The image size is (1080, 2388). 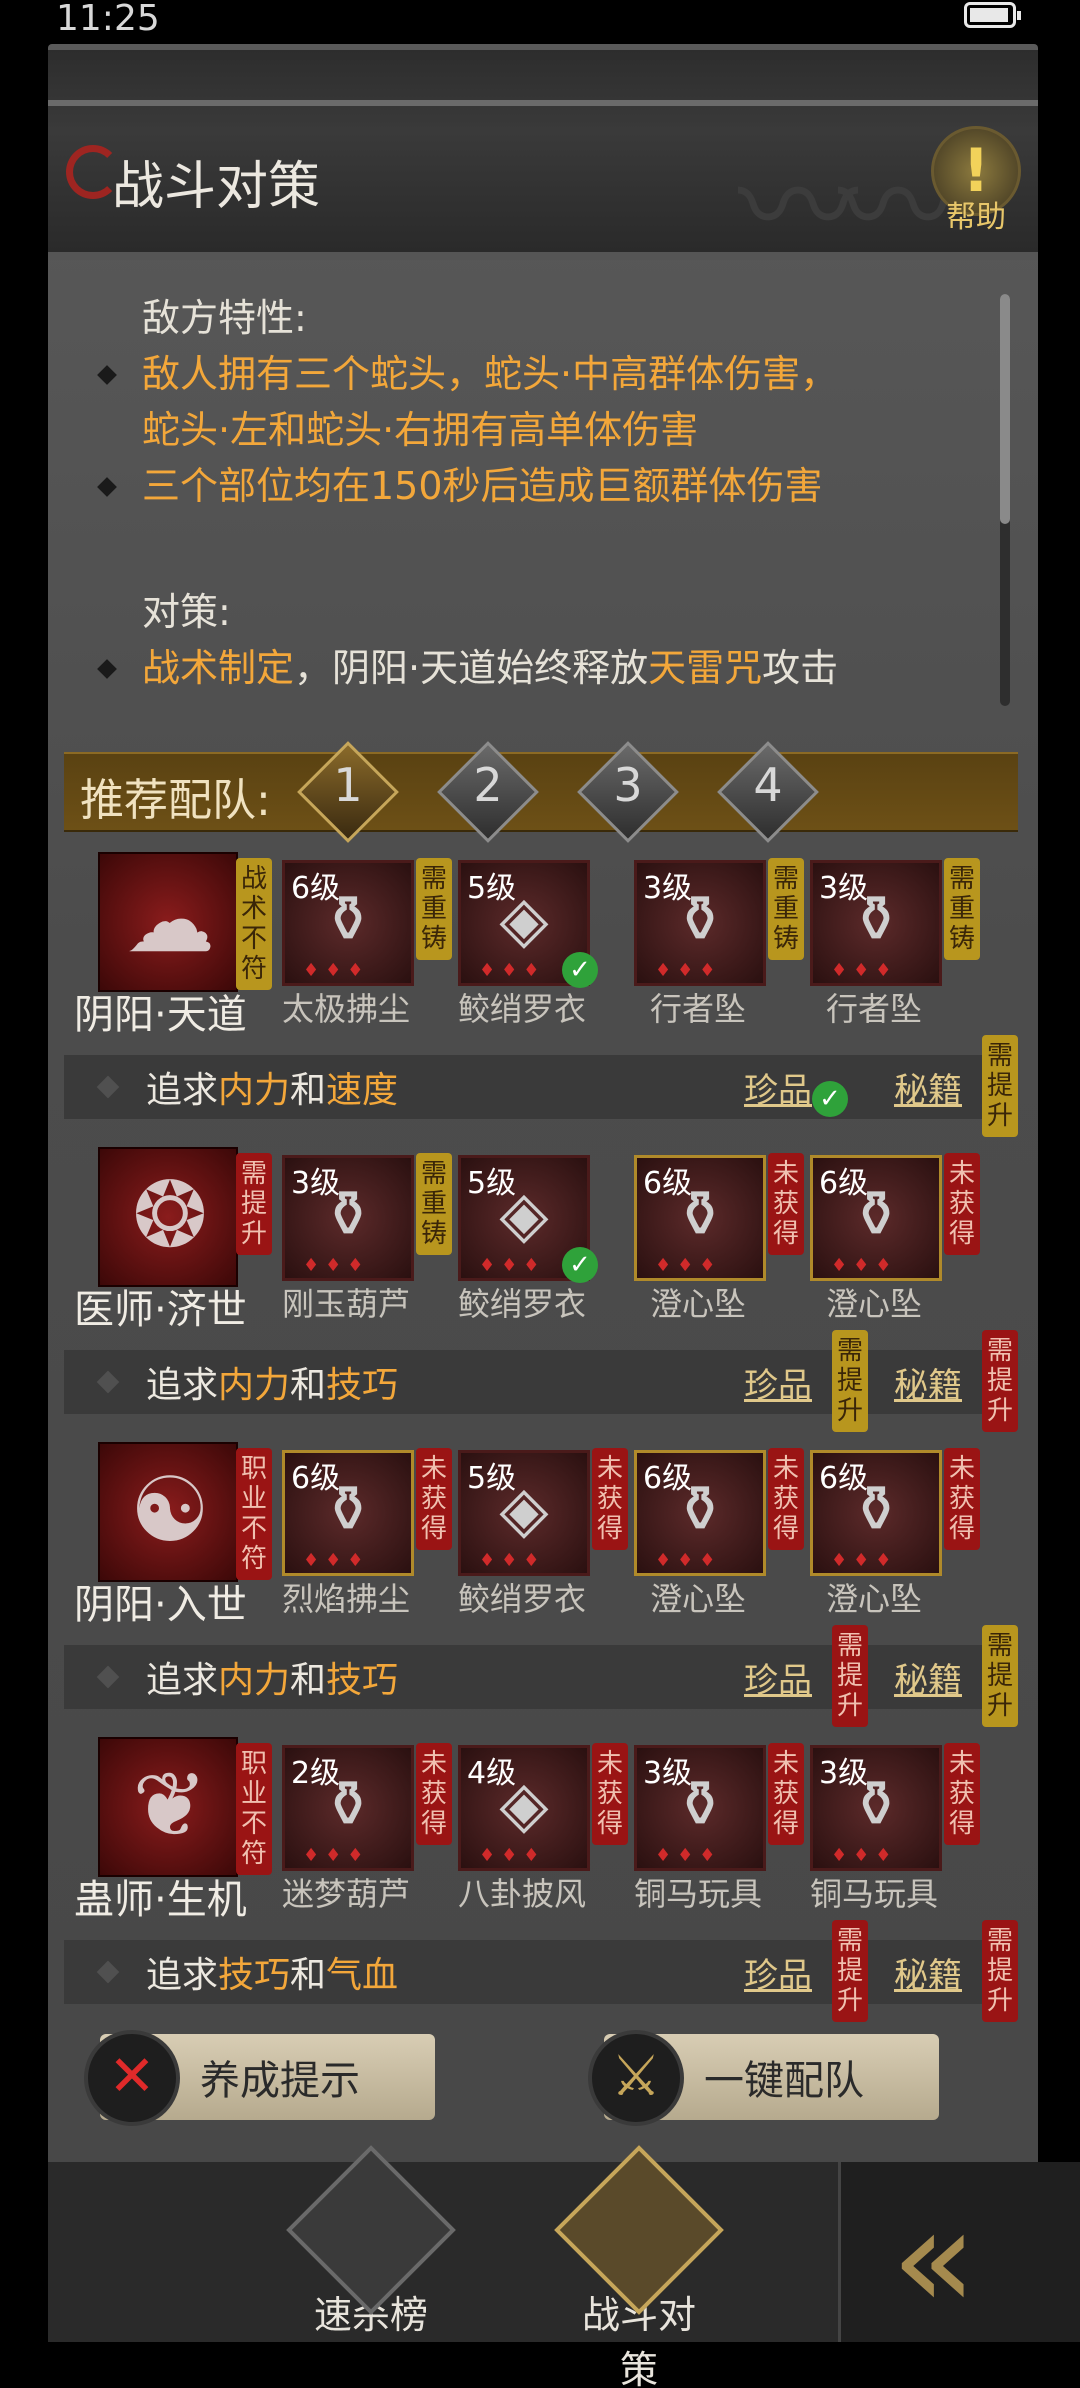 I want to click on equipment-slot: 5级 ◈ ♦♦♦, so click(x=524, y=1513).